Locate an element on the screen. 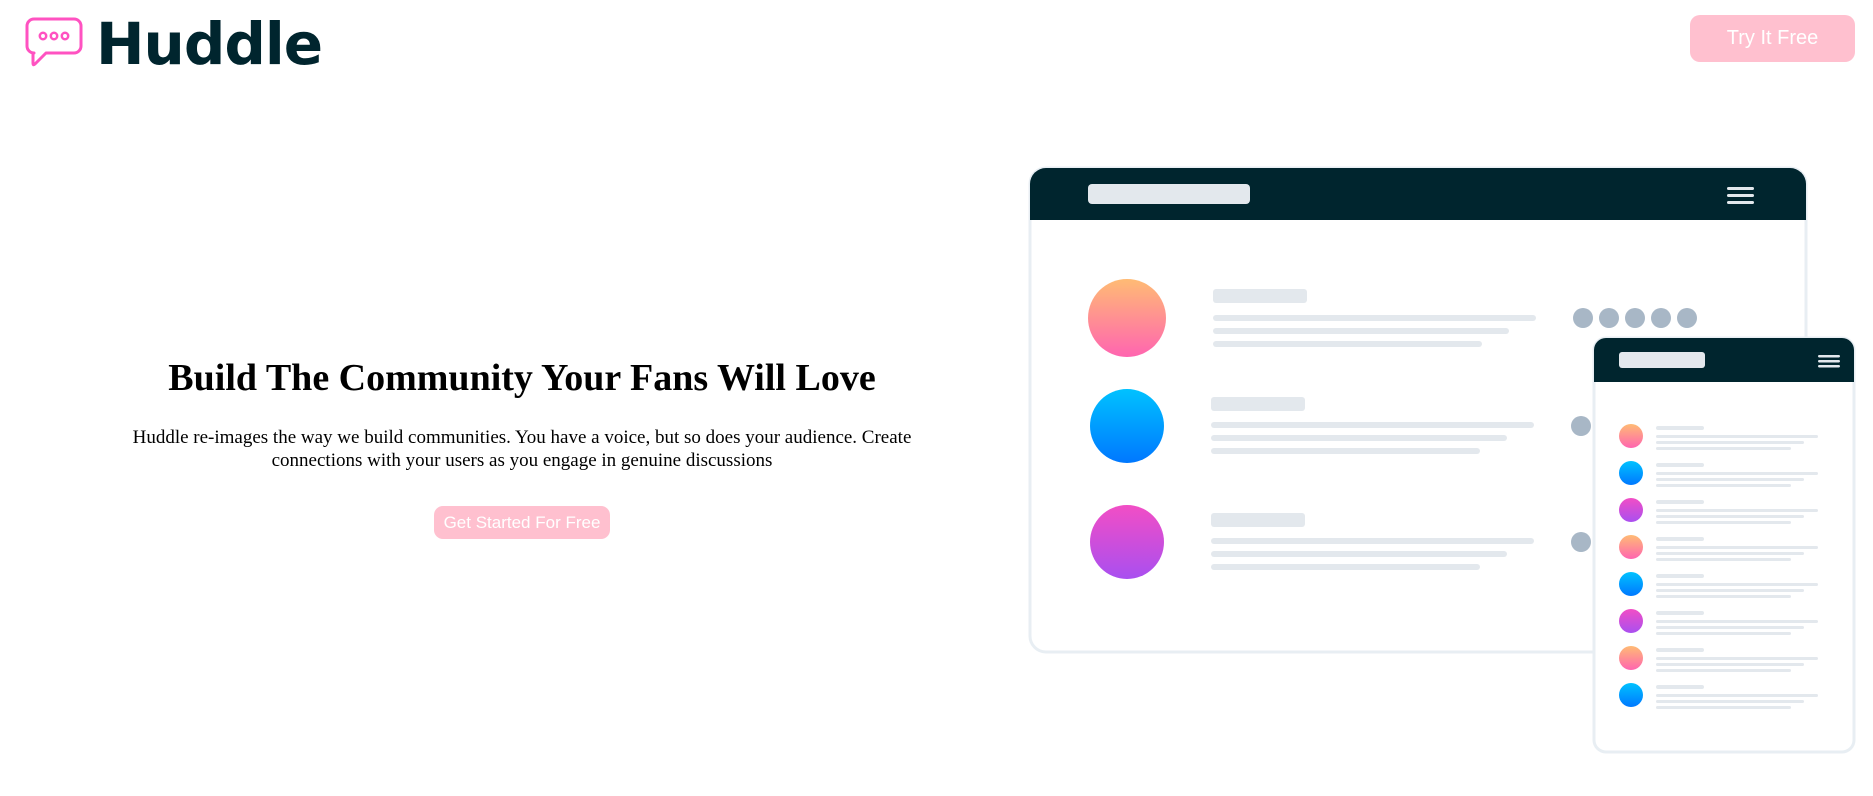 The height and width of the screenshot is (796, 1873). logo: Huddle is located at coordinates (173, 44).